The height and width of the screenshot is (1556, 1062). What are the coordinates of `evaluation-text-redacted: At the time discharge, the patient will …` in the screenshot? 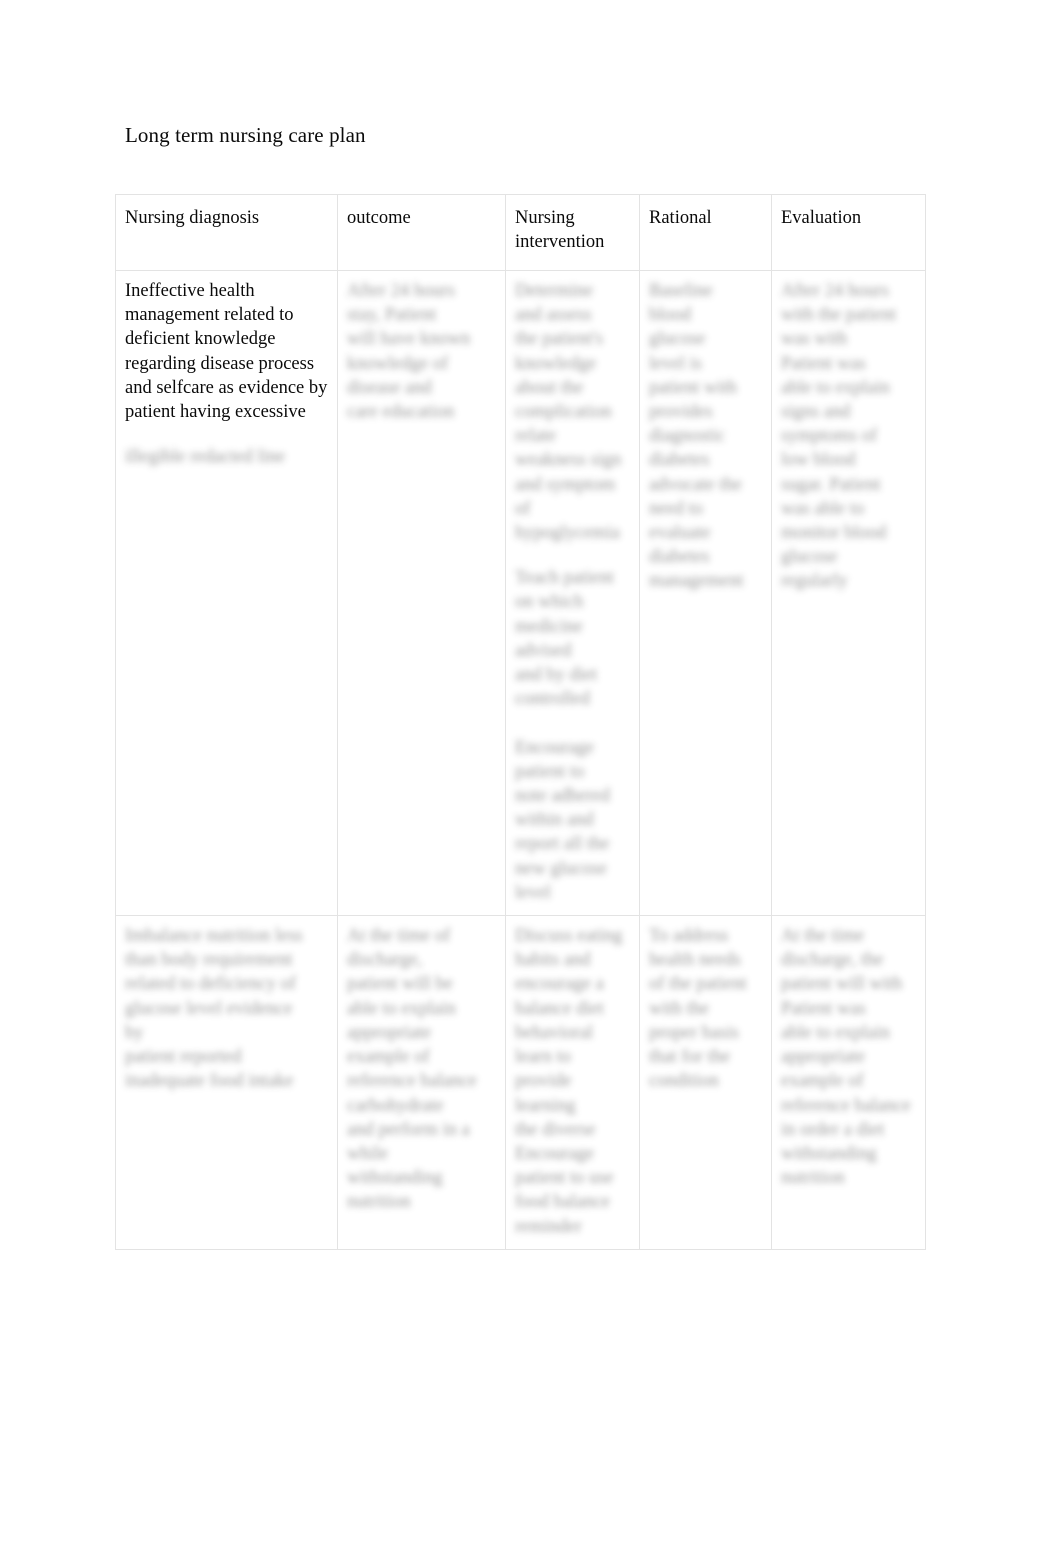 It's located at (846, 1057).